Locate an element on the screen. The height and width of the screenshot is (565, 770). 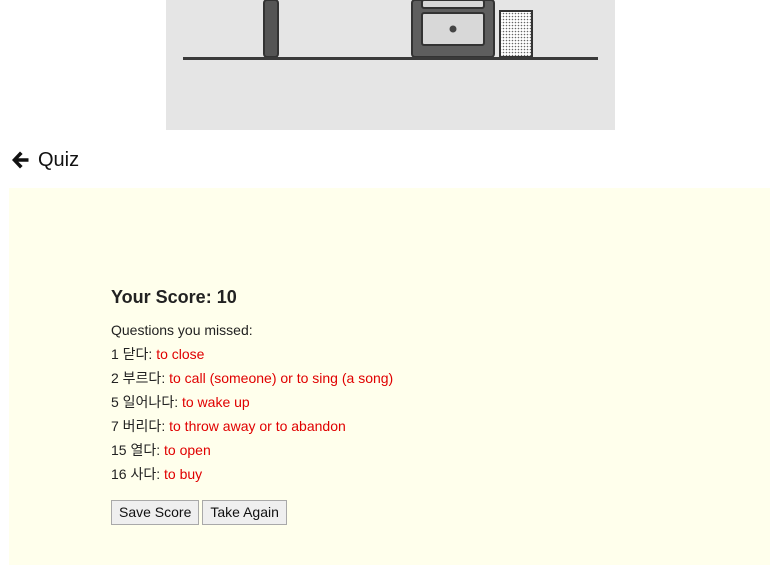
missed-item-definition: to throw away or to abandon is located at coordinates (257, 426).